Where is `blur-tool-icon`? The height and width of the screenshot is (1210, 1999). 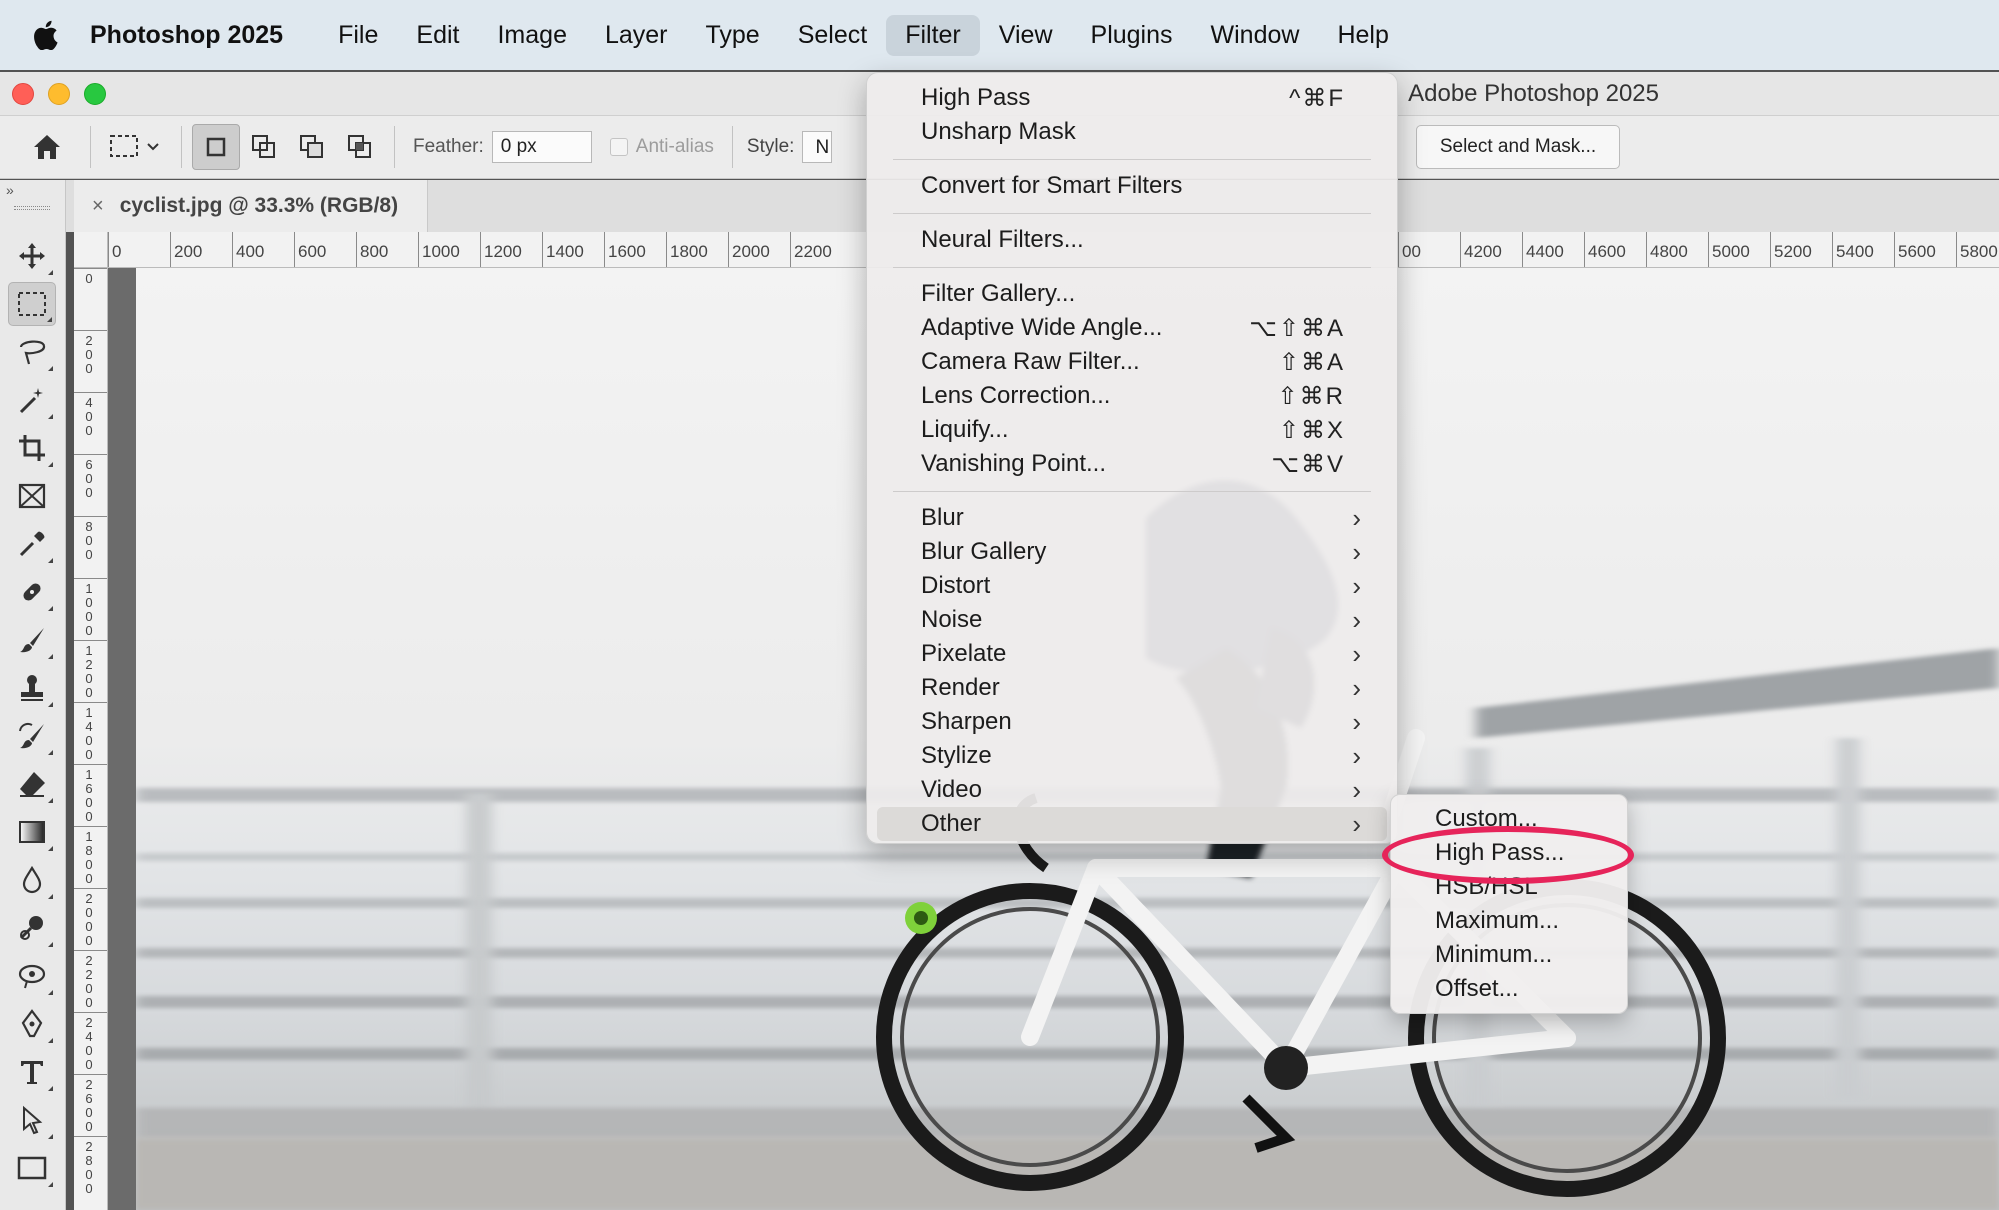 blur-tool-icon is located at coordinates (32, 880).